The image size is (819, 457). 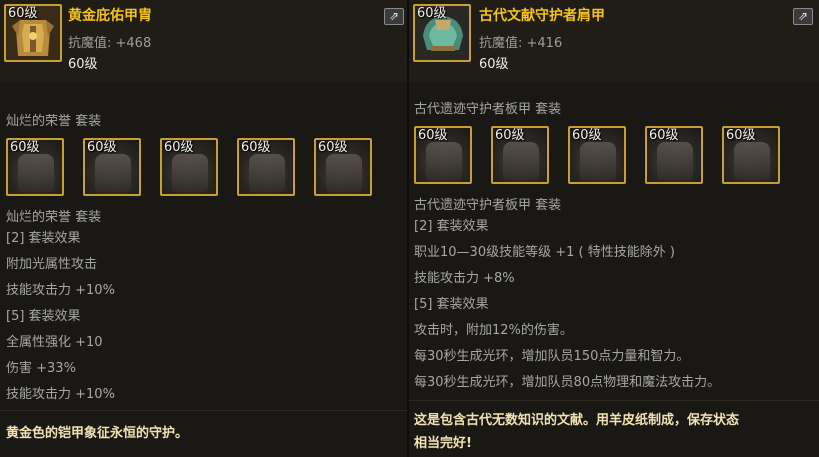 I want to click on item-title: 古代文献守护者肩甲, so click(x=542, y=16).